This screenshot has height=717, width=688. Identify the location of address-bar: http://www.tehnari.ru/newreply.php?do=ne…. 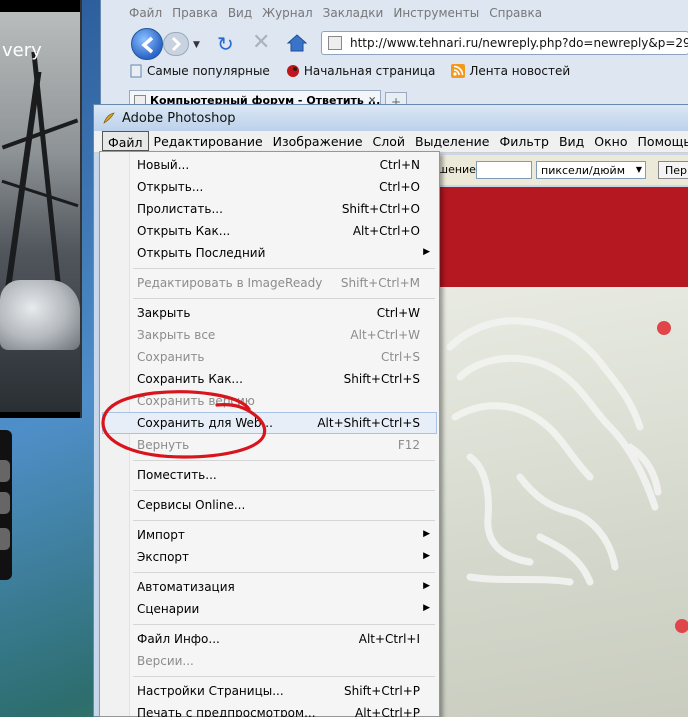
(504, 43).